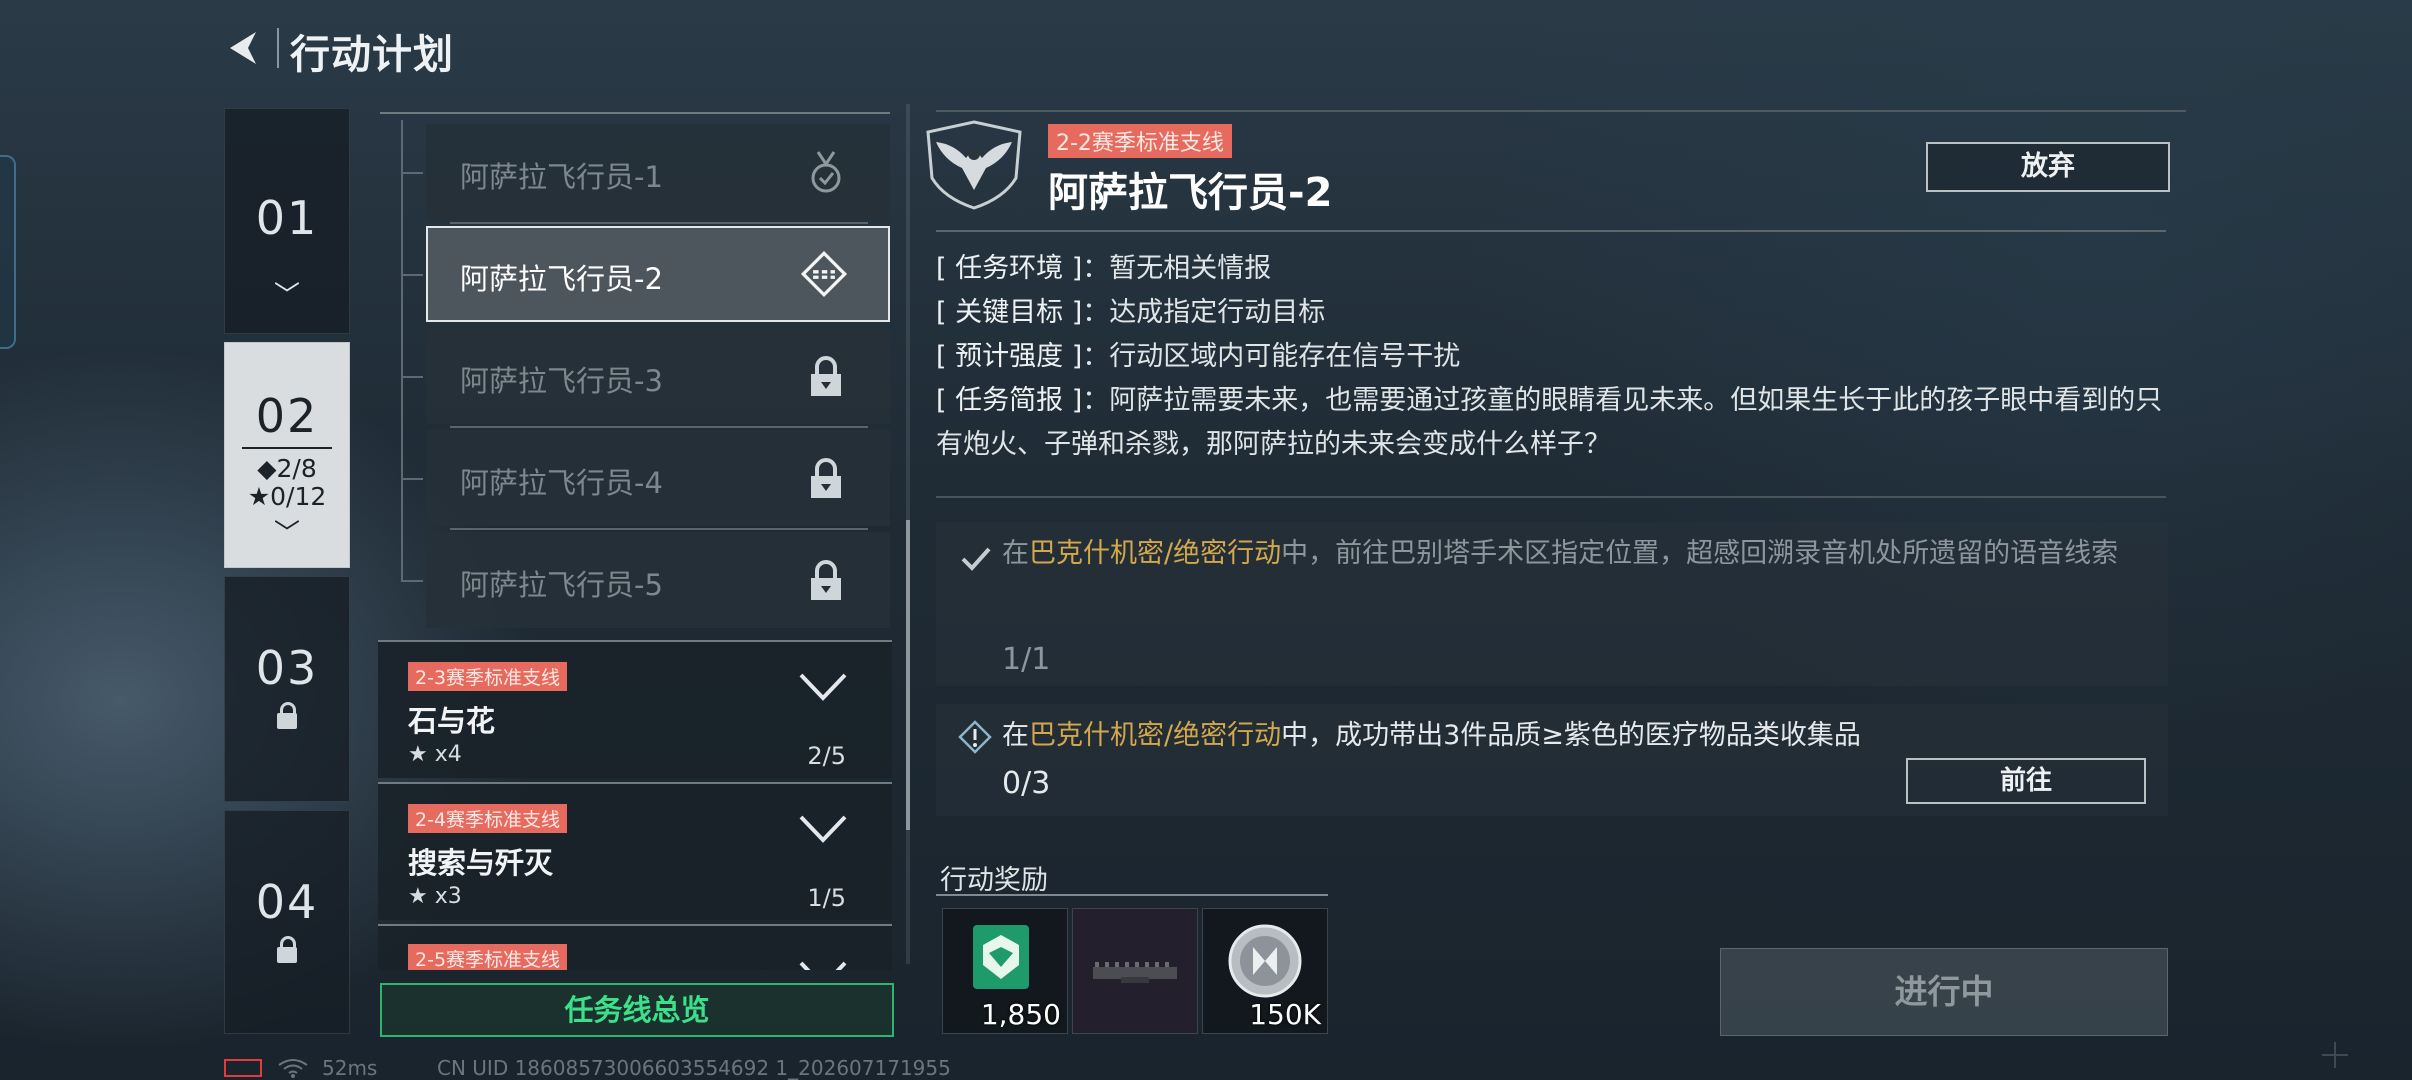 This screenshot has width=2412, height=1080. What do you see at coordinates (561, 177) in the screenshot?
I see `sub-mission-label: 阿萨拉飞行员-1` at bounding box center [561, 177].